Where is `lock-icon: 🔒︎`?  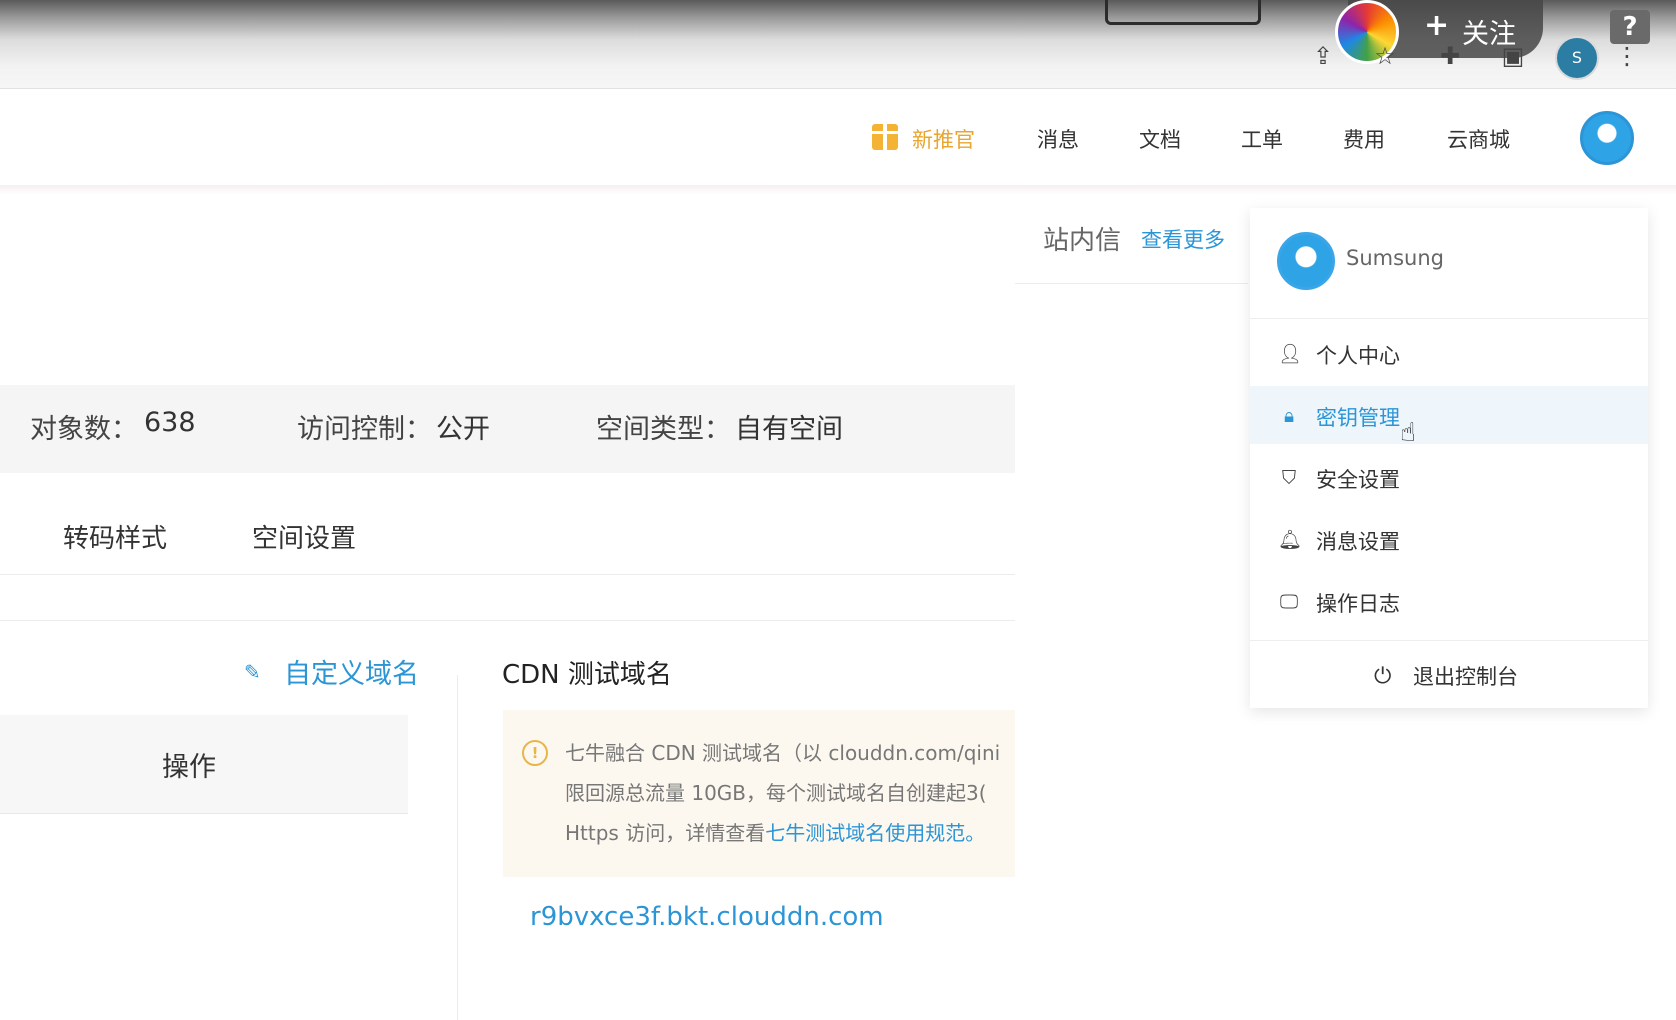 lock-icon: 🔒︎ is located at coordinates (1289, 416).